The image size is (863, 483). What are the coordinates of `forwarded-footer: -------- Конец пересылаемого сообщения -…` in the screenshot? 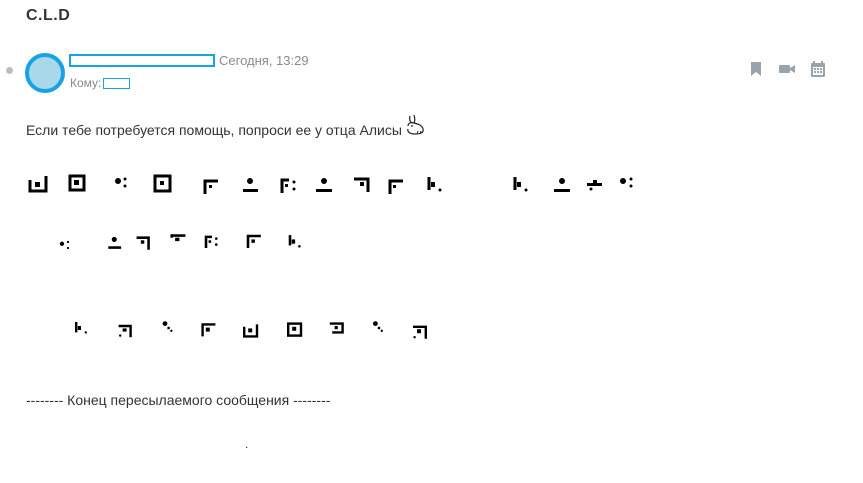 It's located at (178, 400).